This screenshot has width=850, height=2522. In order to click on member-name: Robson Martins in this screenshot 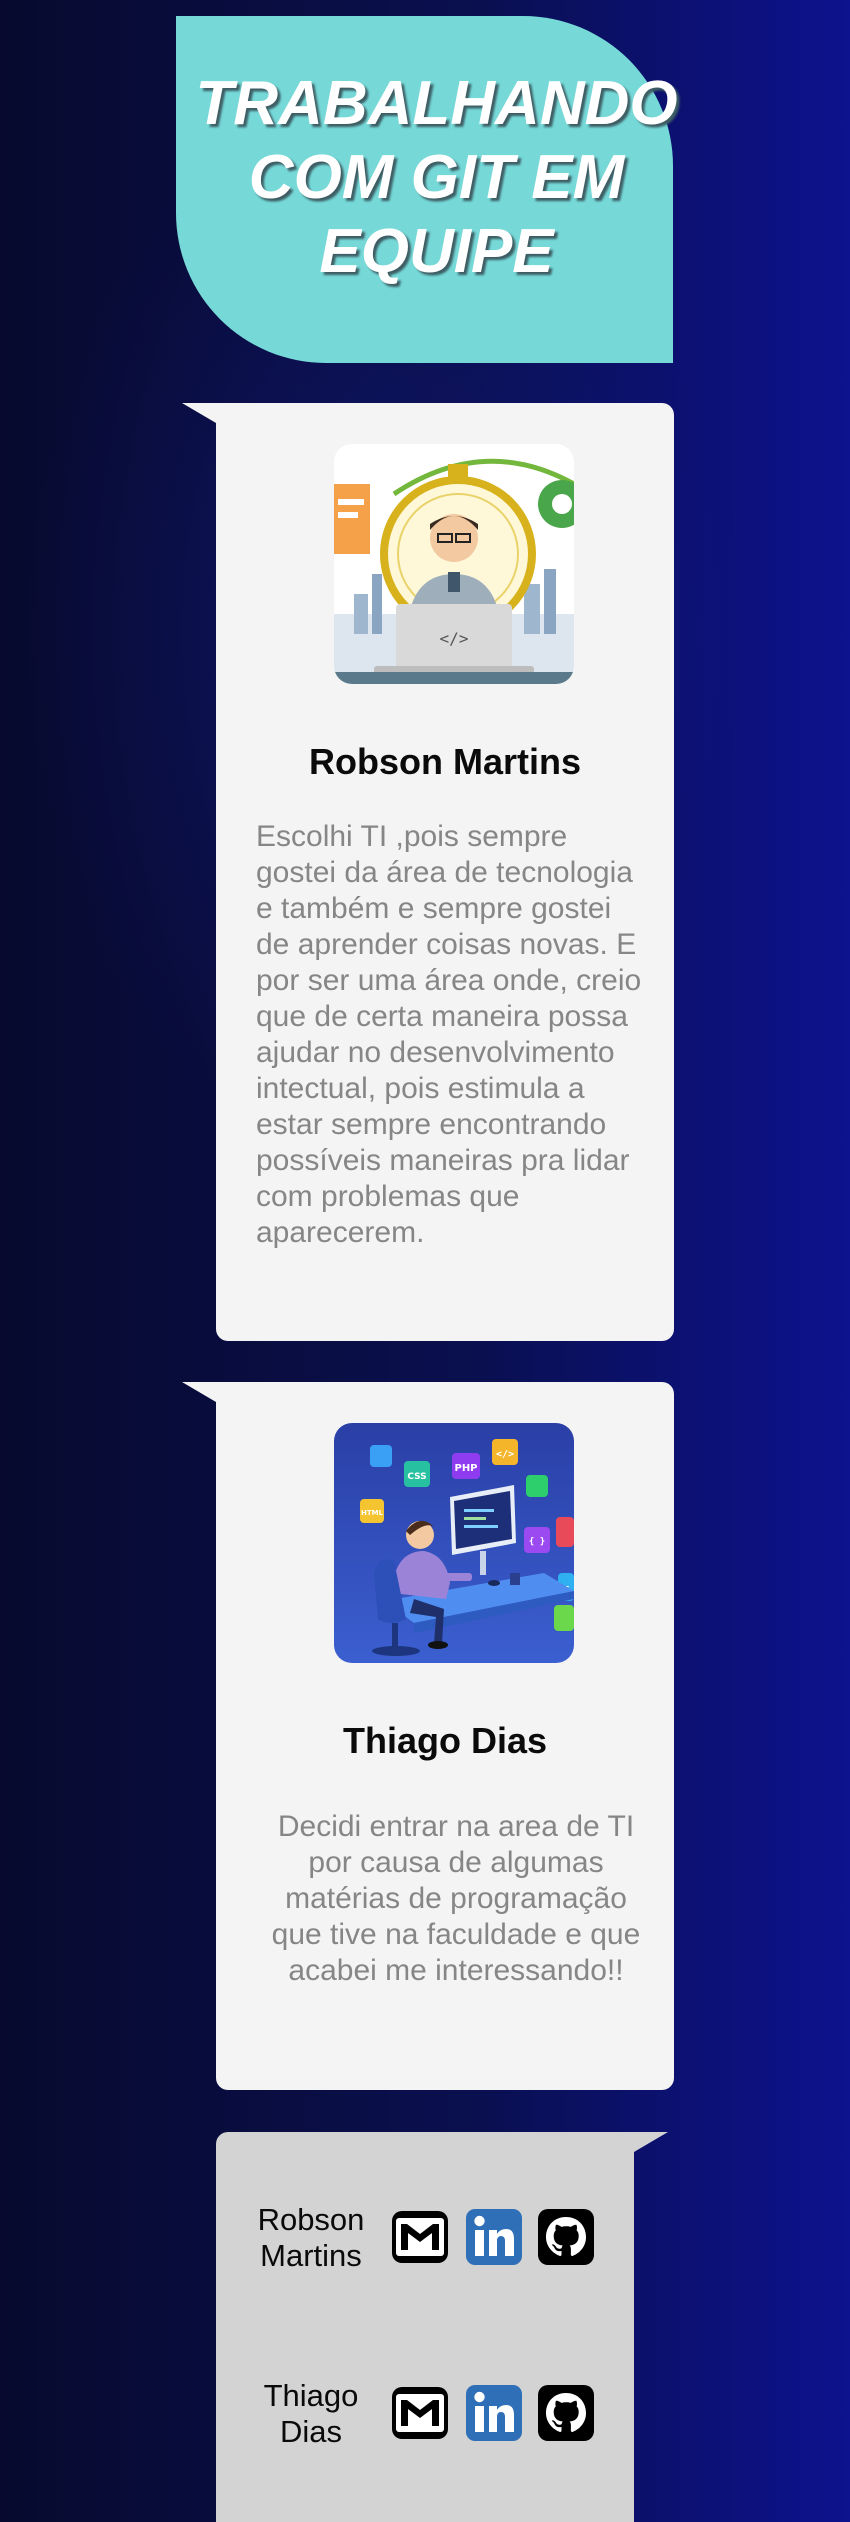, I will do `click(444, 761)`.